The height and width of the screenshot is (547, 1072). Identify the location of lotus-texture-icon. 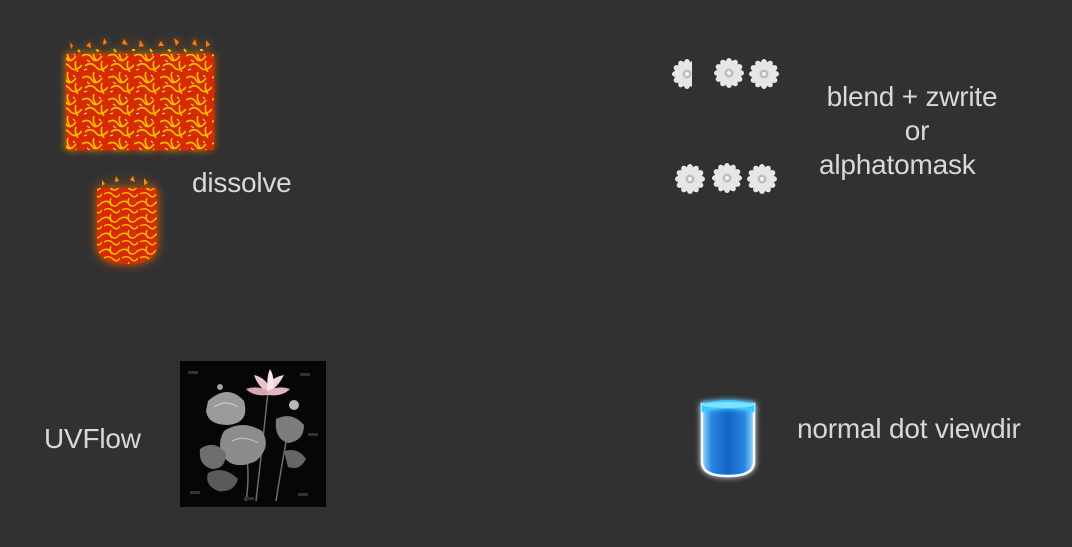
(253, 434).